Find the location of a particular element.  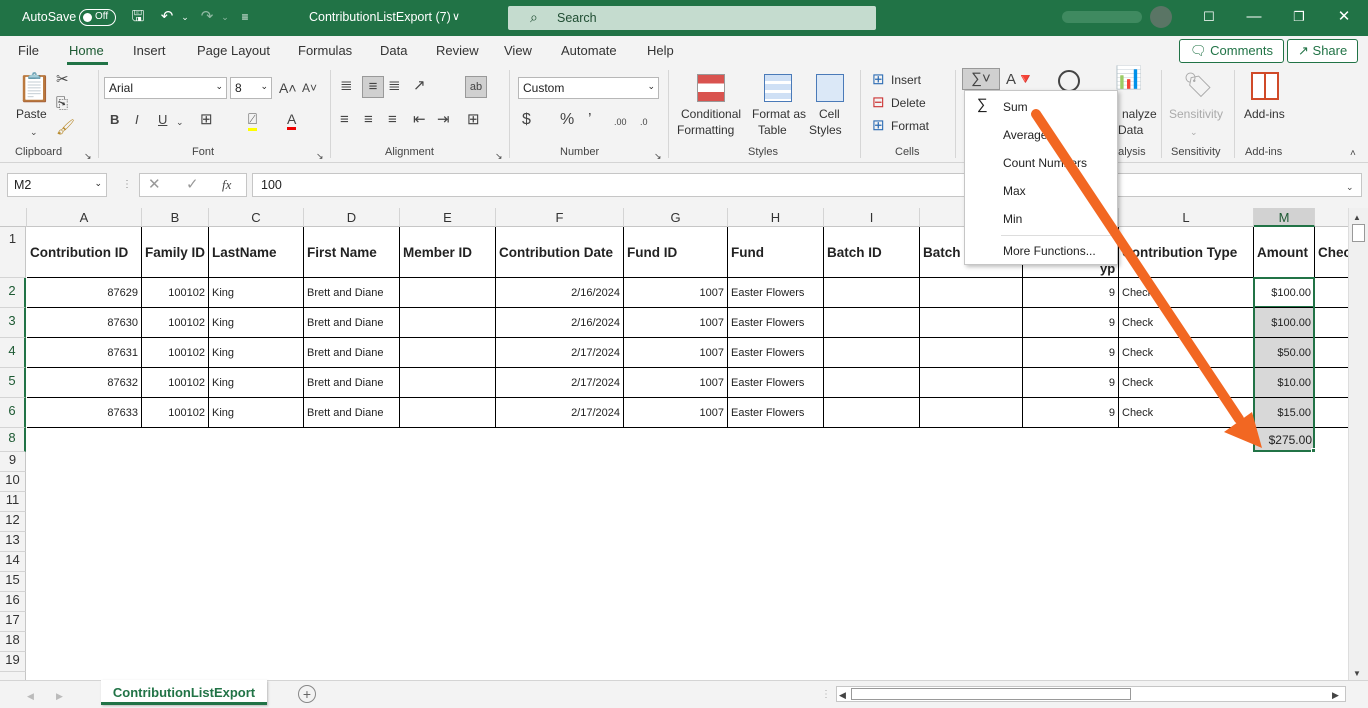

conditional-formatting-line1: Conditional is located at coordinates (711, 114).